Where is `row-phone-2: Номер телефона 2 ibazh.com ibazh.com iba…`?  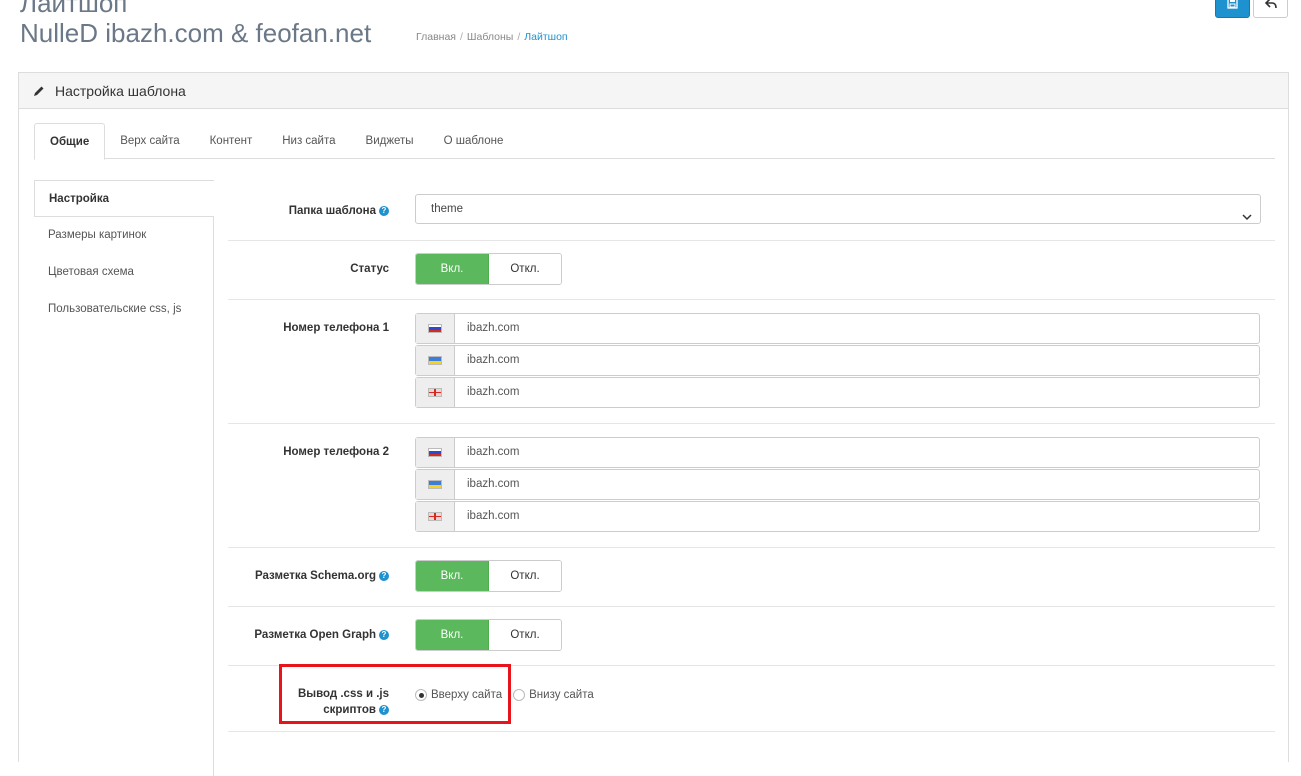
row-phone-2: Номер телефона 2 ibazh.com ibazh.com iba… is located at coordinates (751, 486).